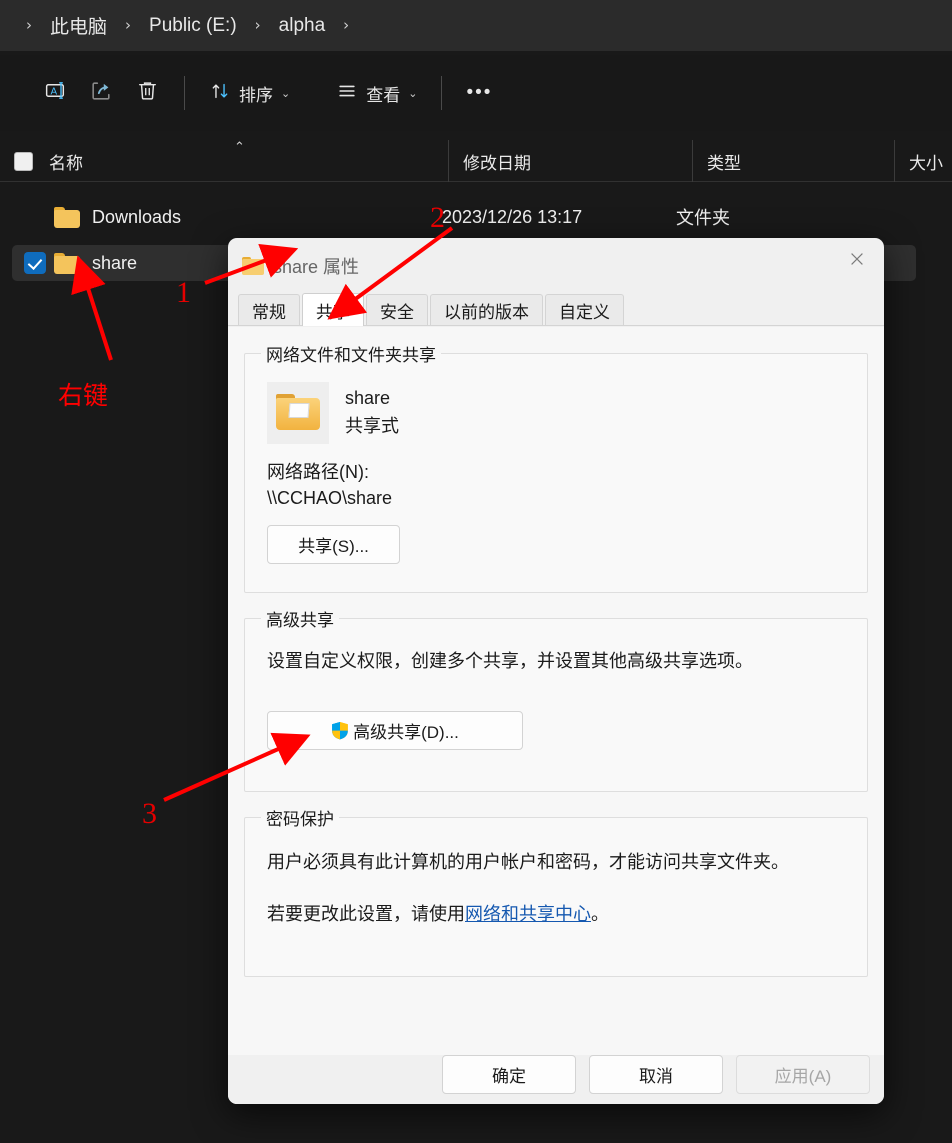 The width and height of the screenshot is (952, 1143). Describe the element at coordinates (66, 163) in the screenshot. I see `column-header-name-label: 名称` at that location.